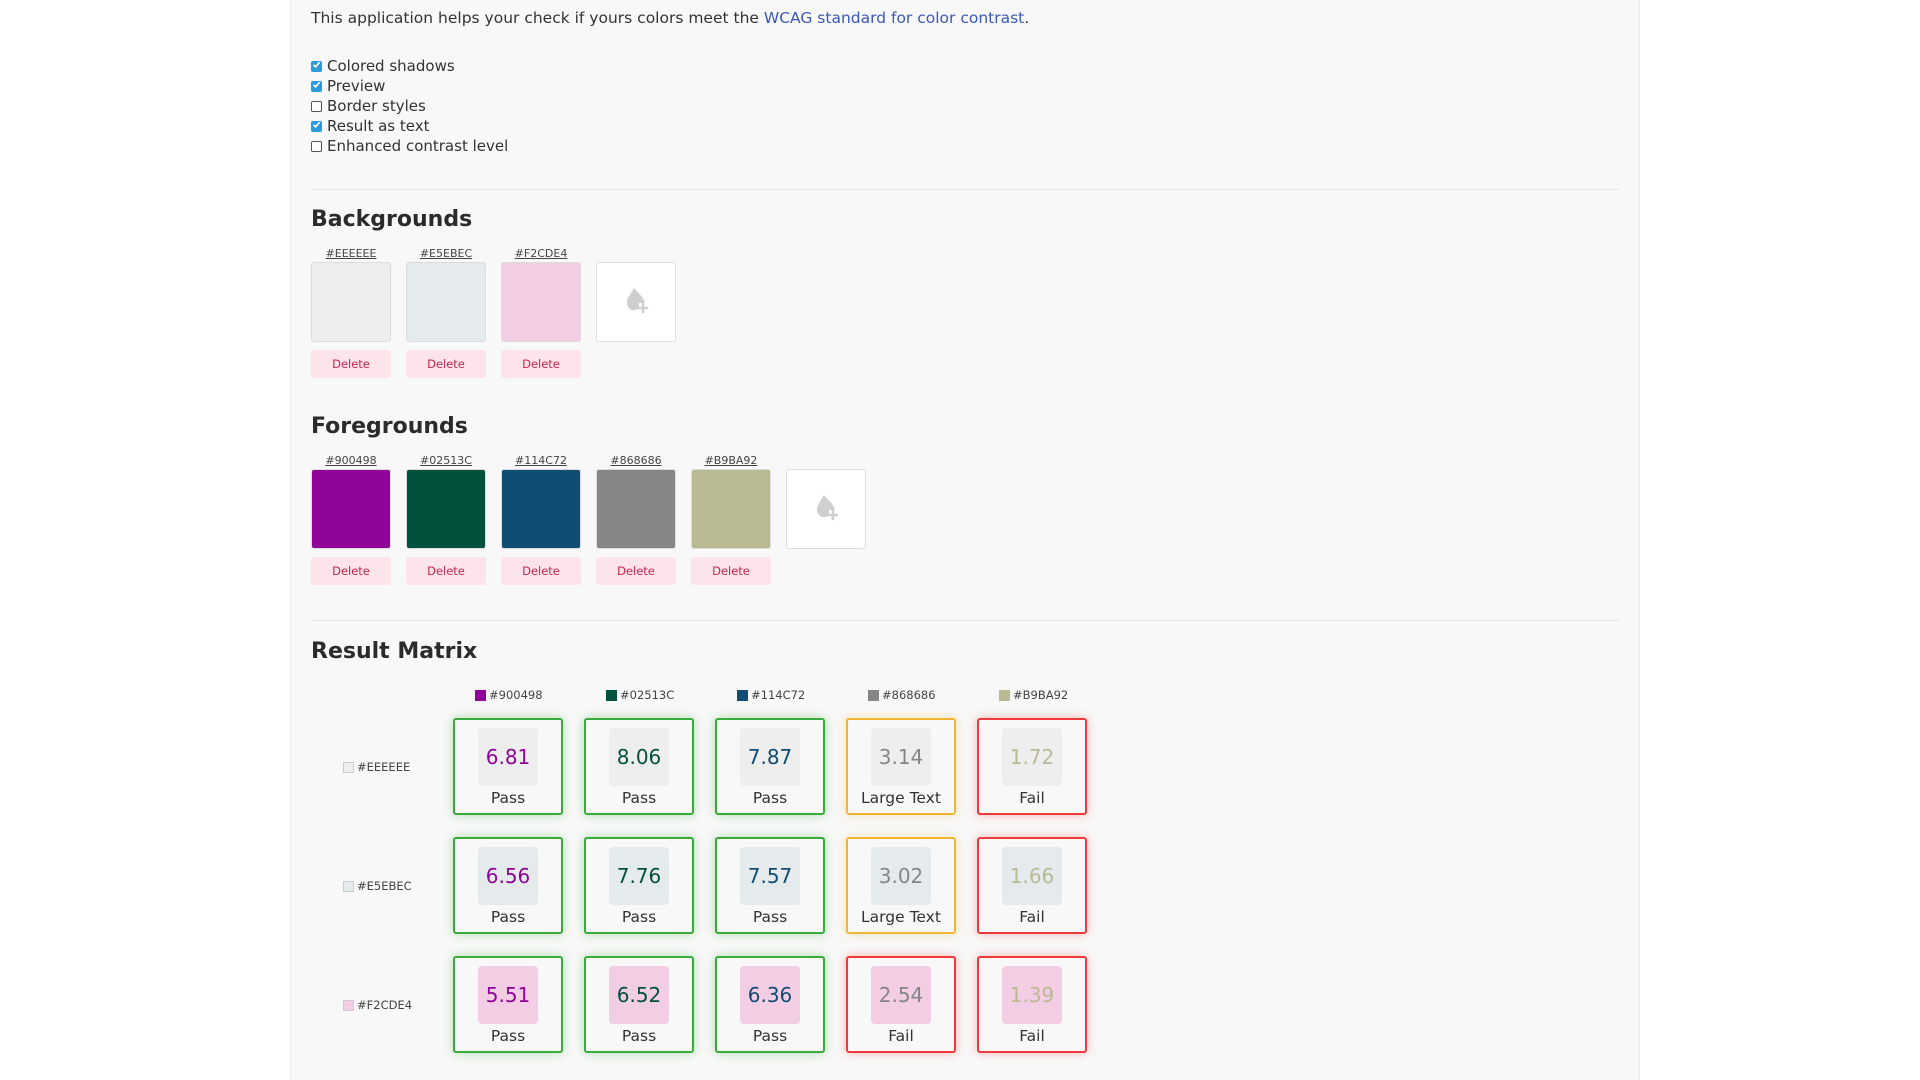  Describe the element at coordinates (351, 254) in the screenshot. I see `swatch-hex-label: #EEEEEE` at that location.